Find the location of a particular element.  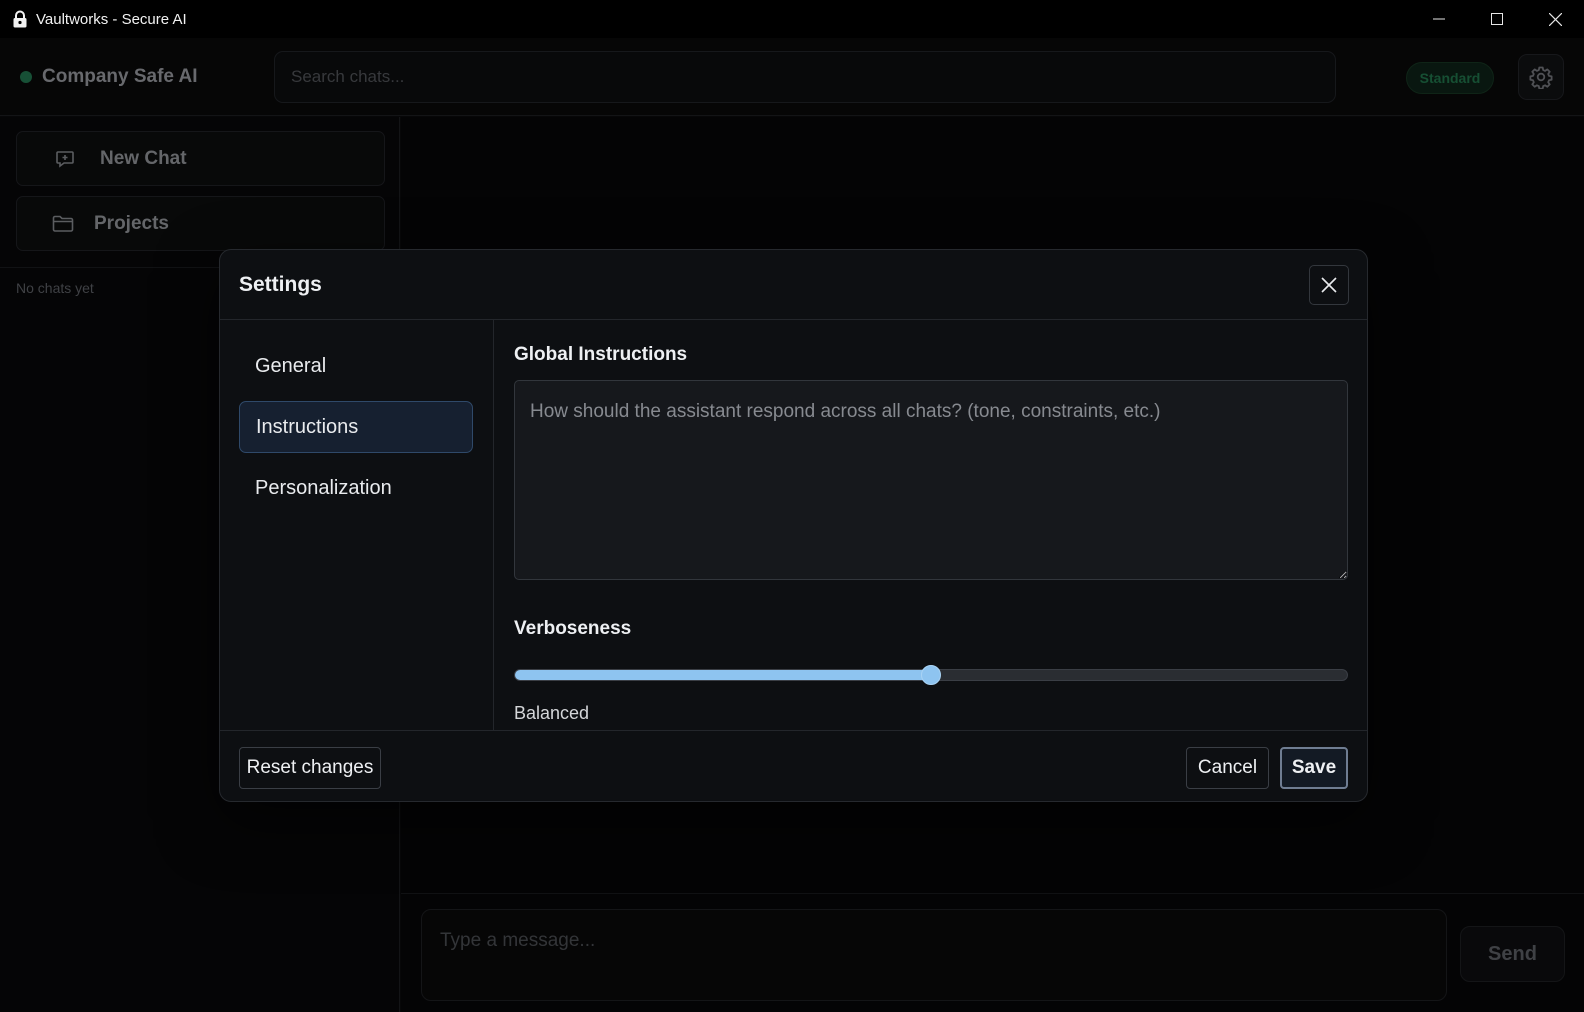

dialog-close-button is located at coordinates (1329, 285).